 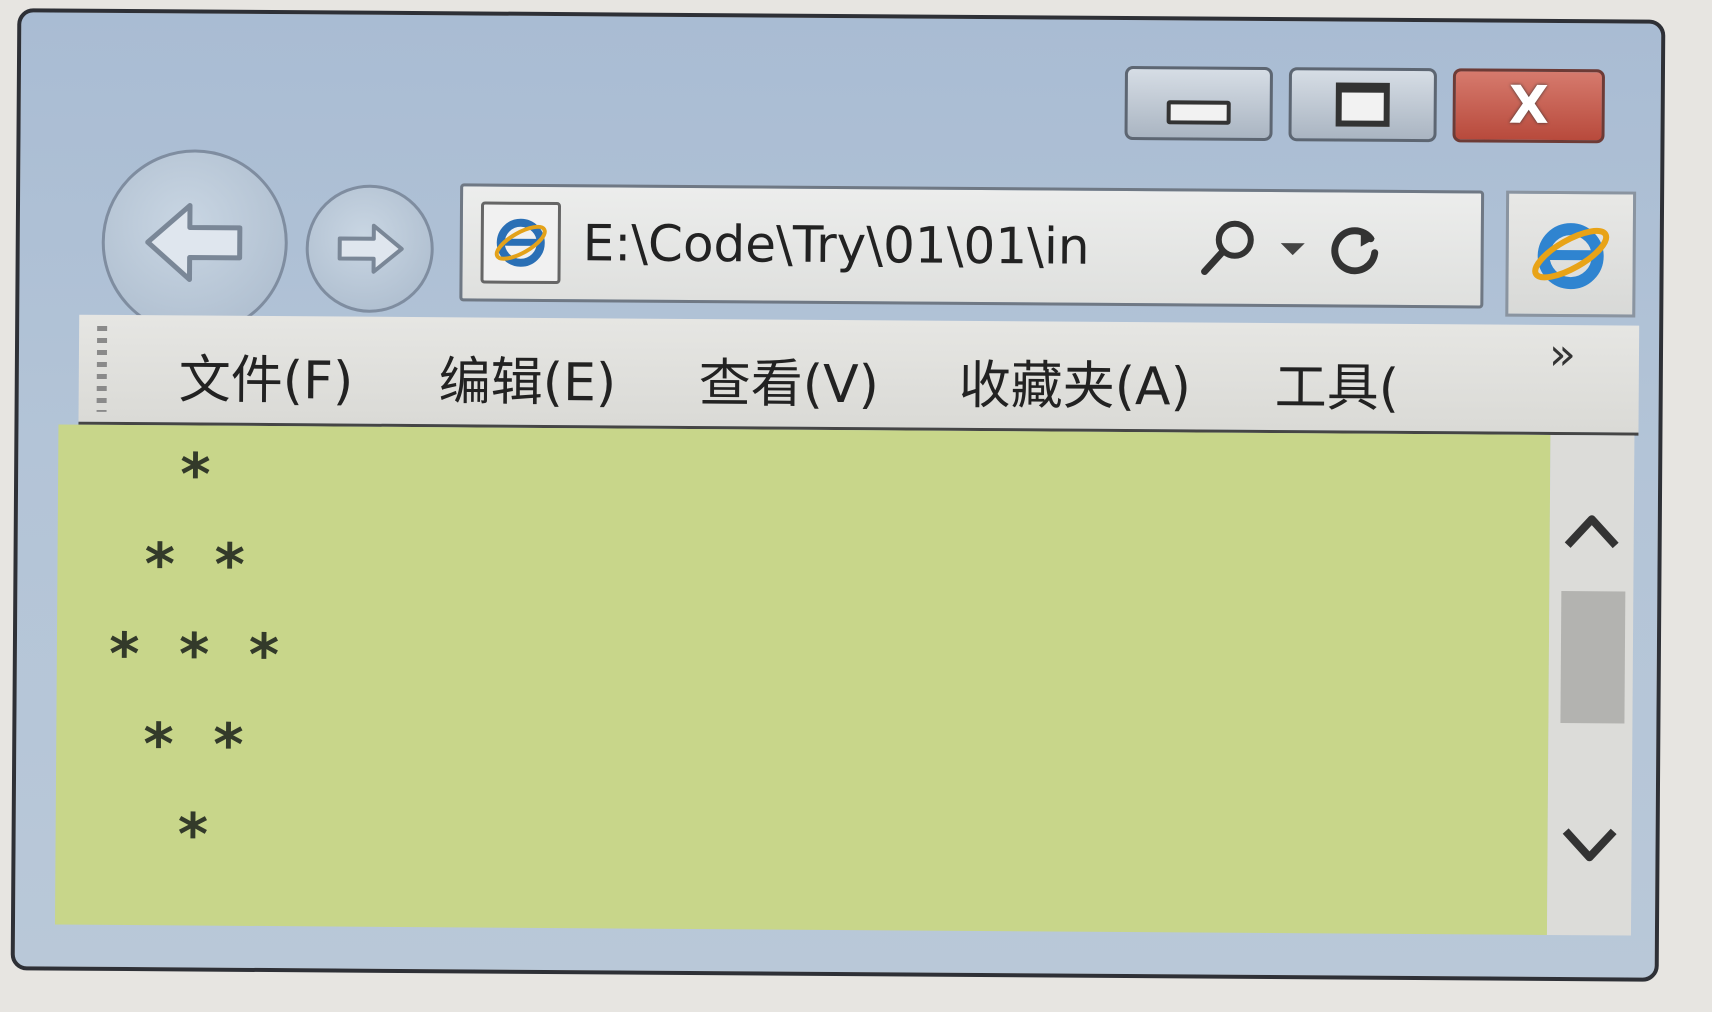 I want to click on scroll-down-button, so click(x=1589, y=845).